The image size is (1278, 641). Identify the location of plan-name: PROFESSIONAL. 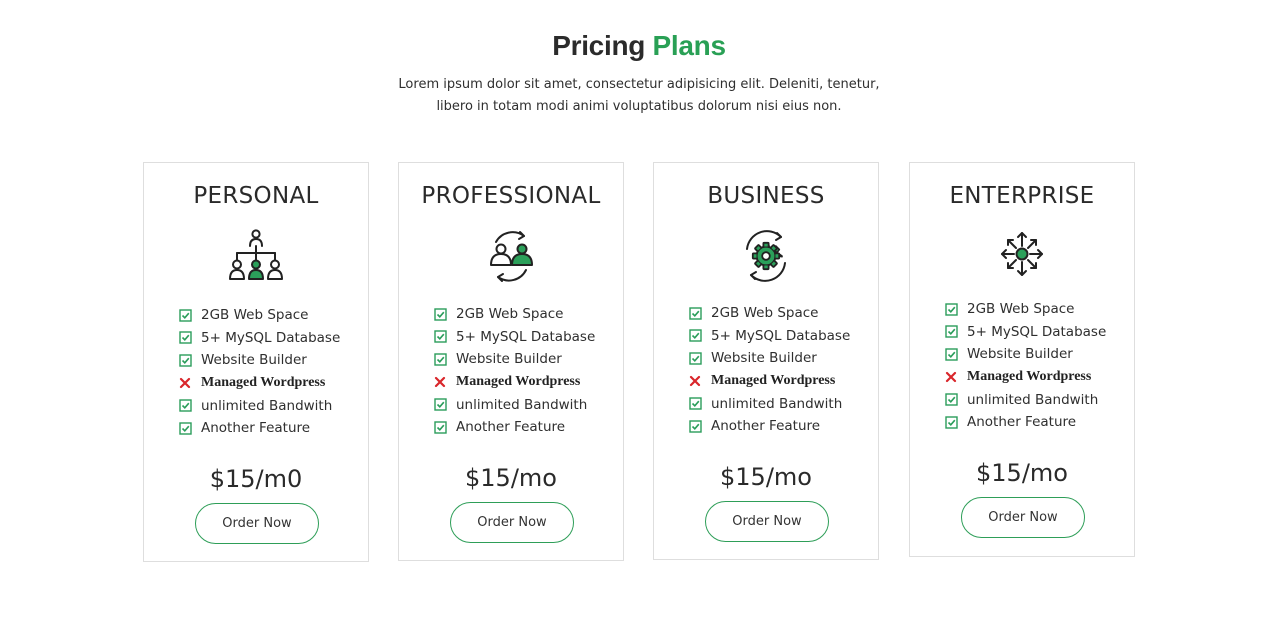
(511, 196).